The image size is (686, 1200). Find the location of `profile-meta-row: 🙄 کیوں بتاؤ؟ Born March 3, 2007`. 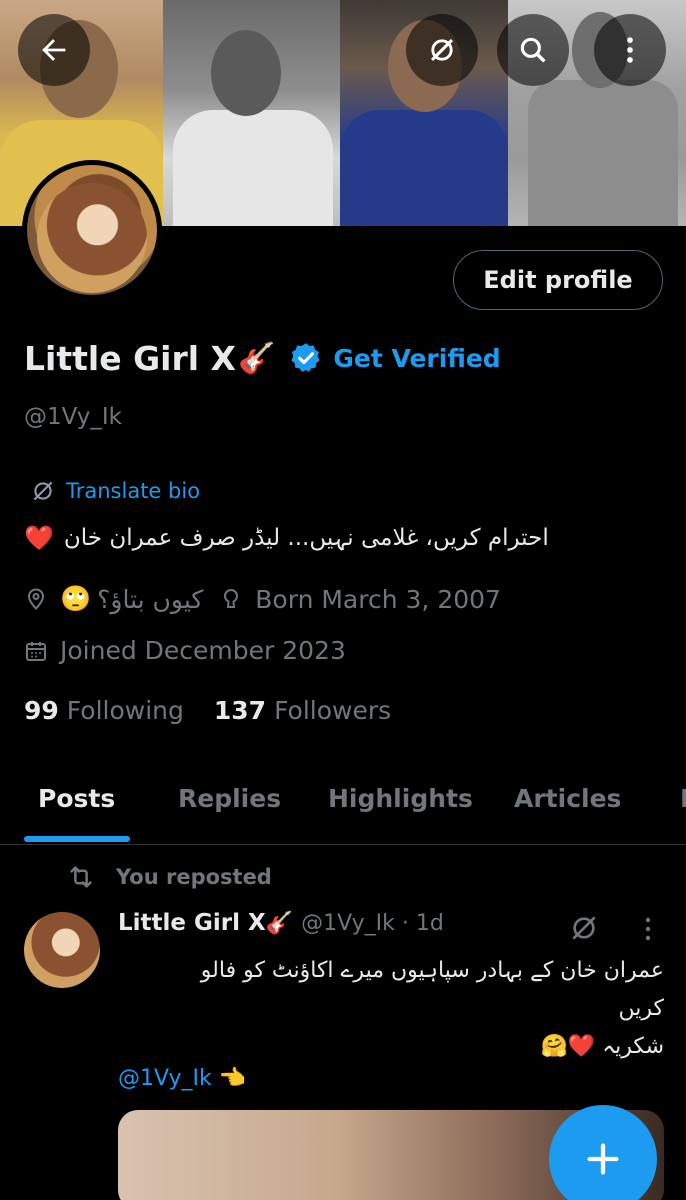

profile-meta-row: 🙄 کیوں بتاؤ؟ Born March 3, 2007 is located at coordinates (262, 599).